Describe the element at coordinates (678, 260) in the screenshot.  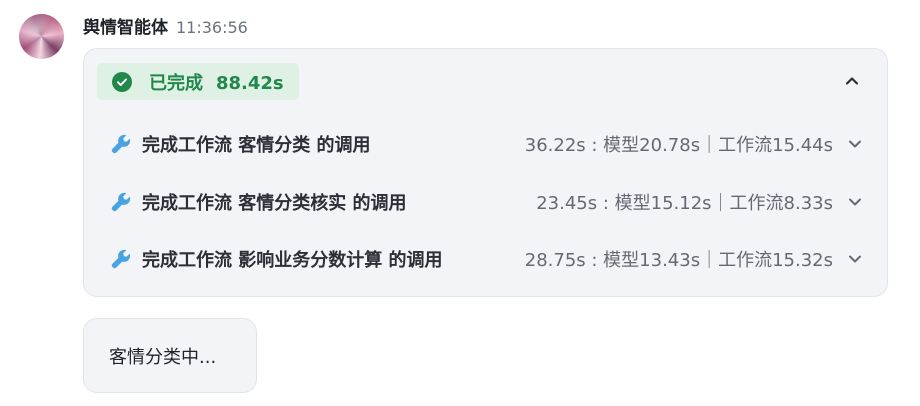
I see `workflow-row-timing: 28.75s : 模型13.43s｜工作流15.32s` at that location.